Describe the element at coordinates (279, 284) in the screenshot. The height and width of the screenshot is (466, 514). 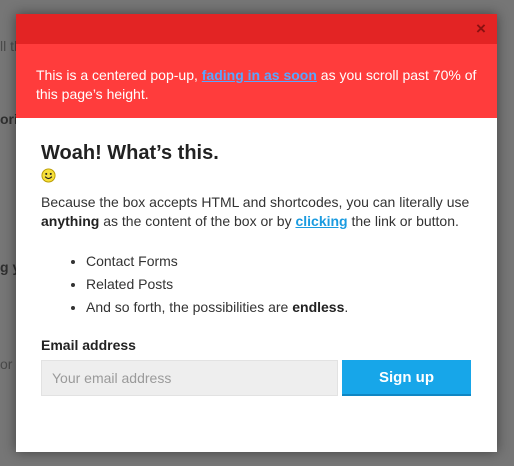
I see `list-item: Related Posts` at that location.